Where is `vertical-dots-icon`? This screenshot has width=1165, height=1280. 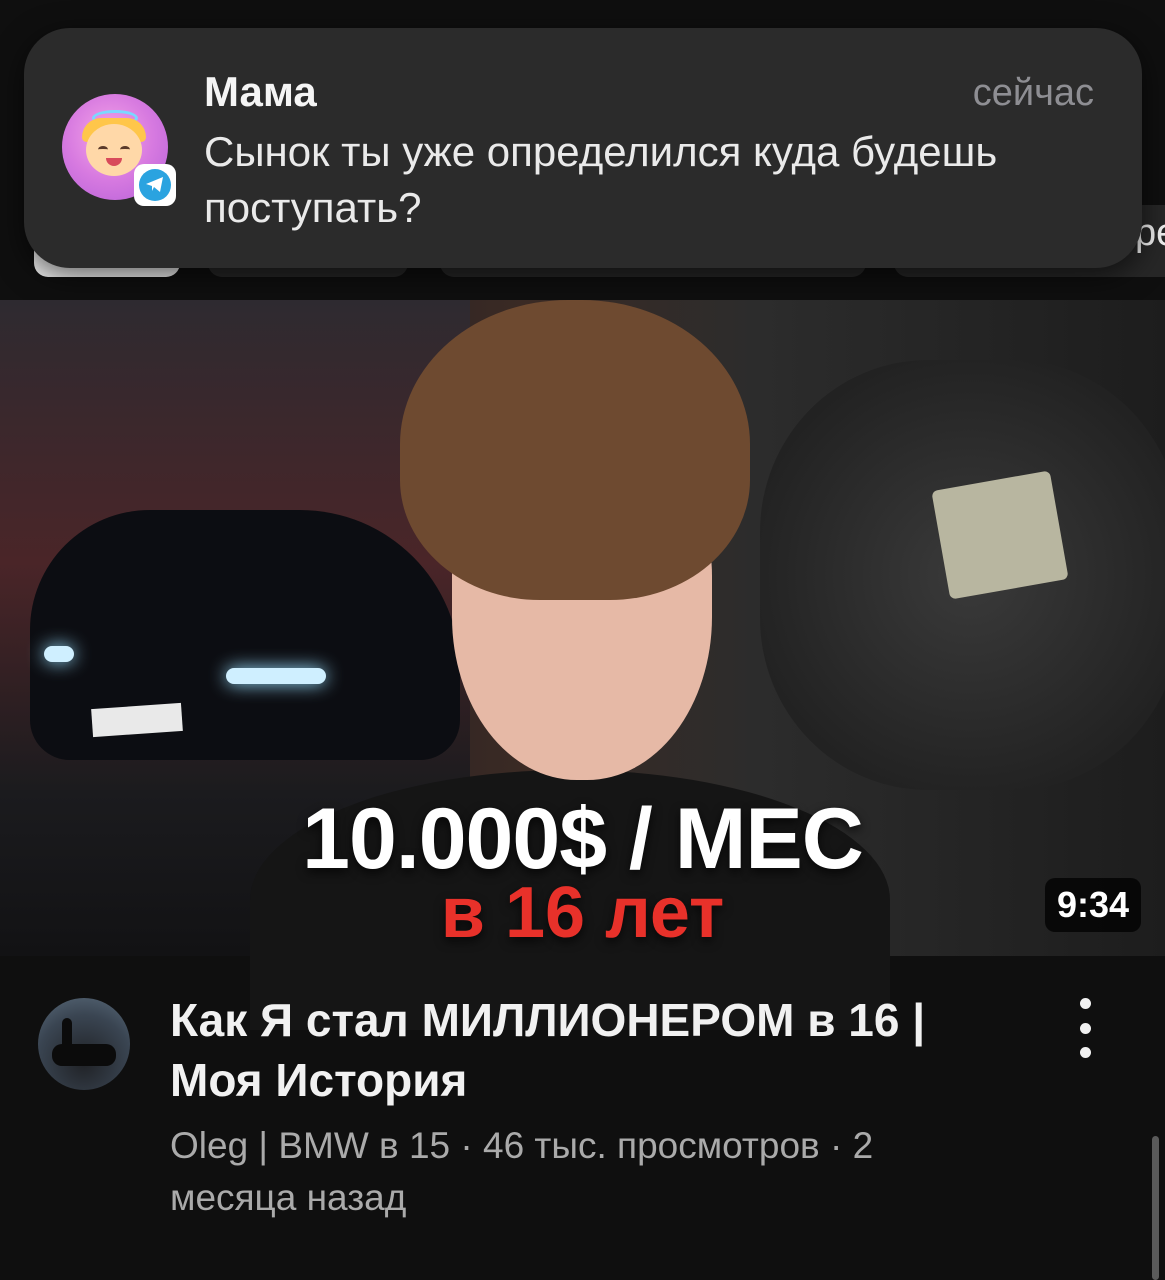 vertical-dots-icon is located at coordinates (1085, 1028).